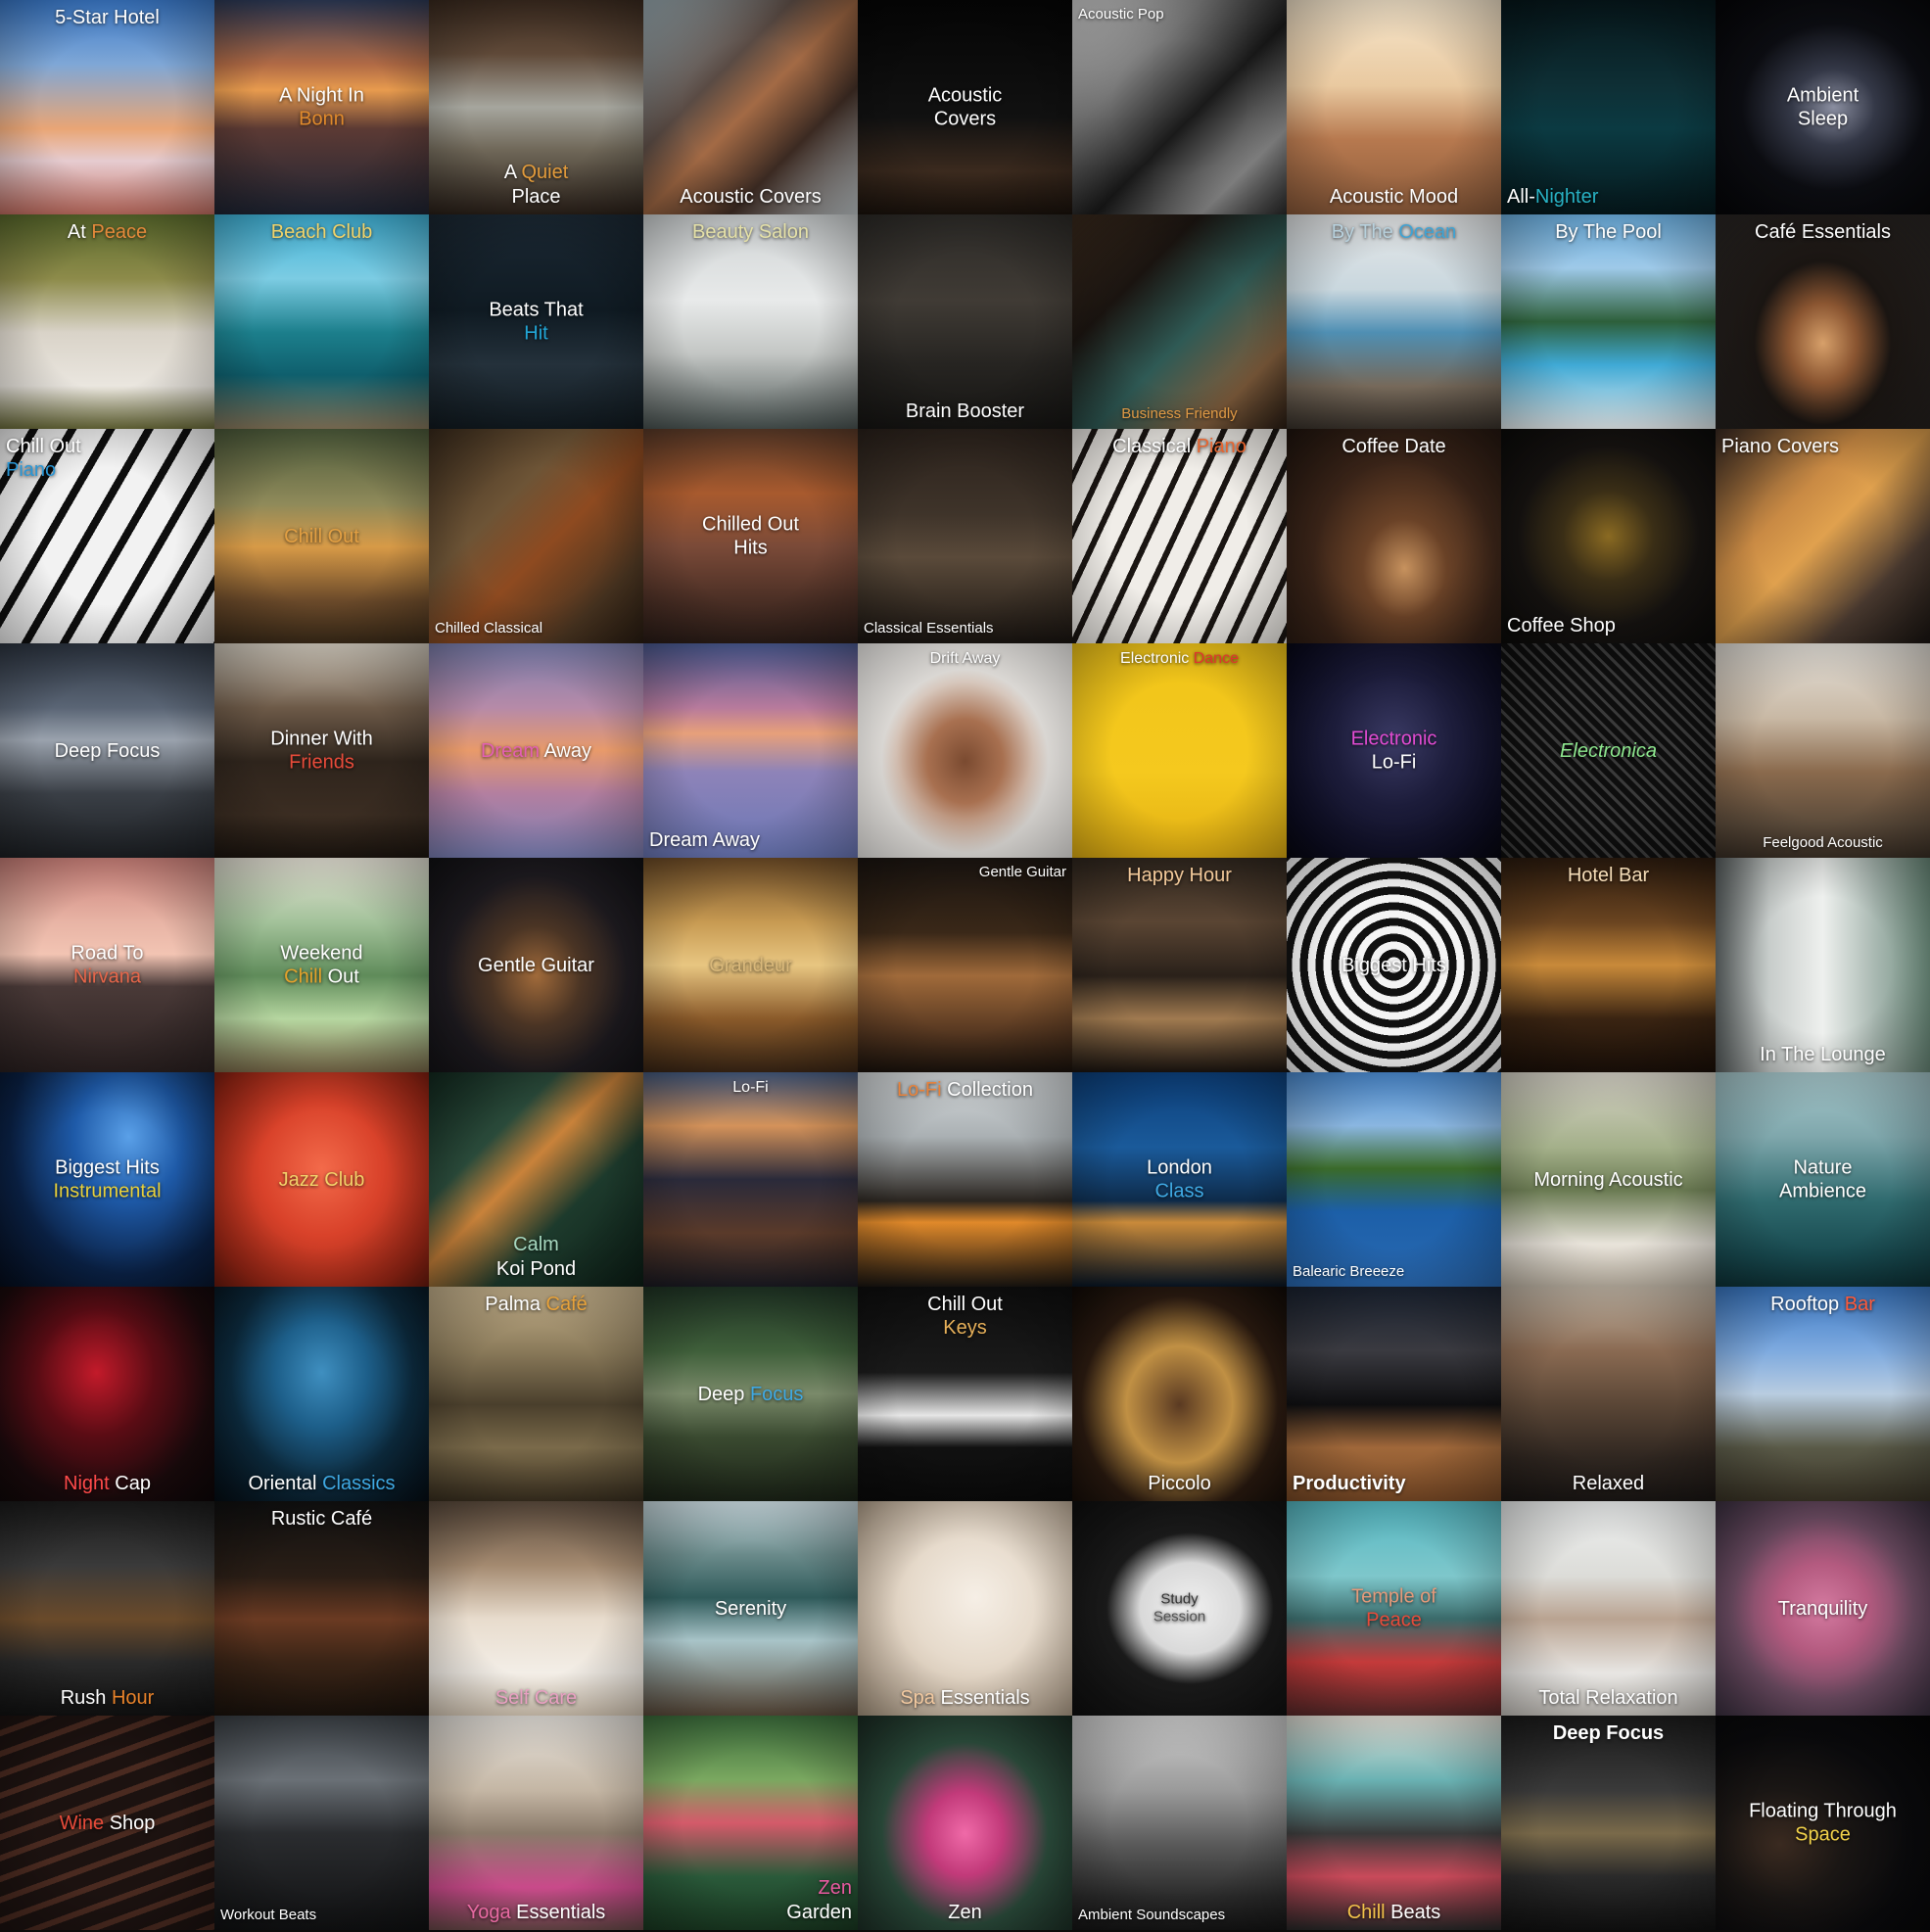  I want to click on playlist-cover-tile: Classical Piano, so click(1179, 536).